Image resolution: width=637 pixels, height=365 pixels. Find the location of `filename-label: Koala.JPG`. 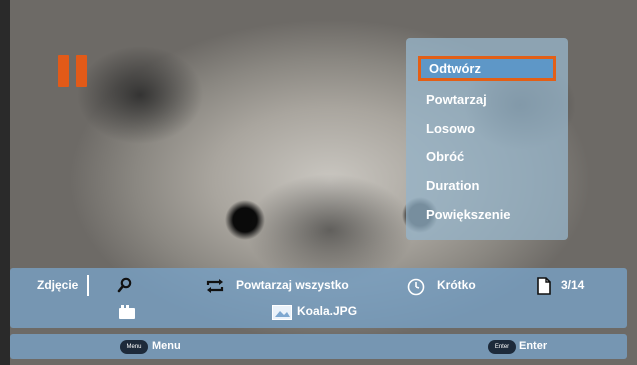

filename-label: Koala.JPG is located at coordinates (327, 311).